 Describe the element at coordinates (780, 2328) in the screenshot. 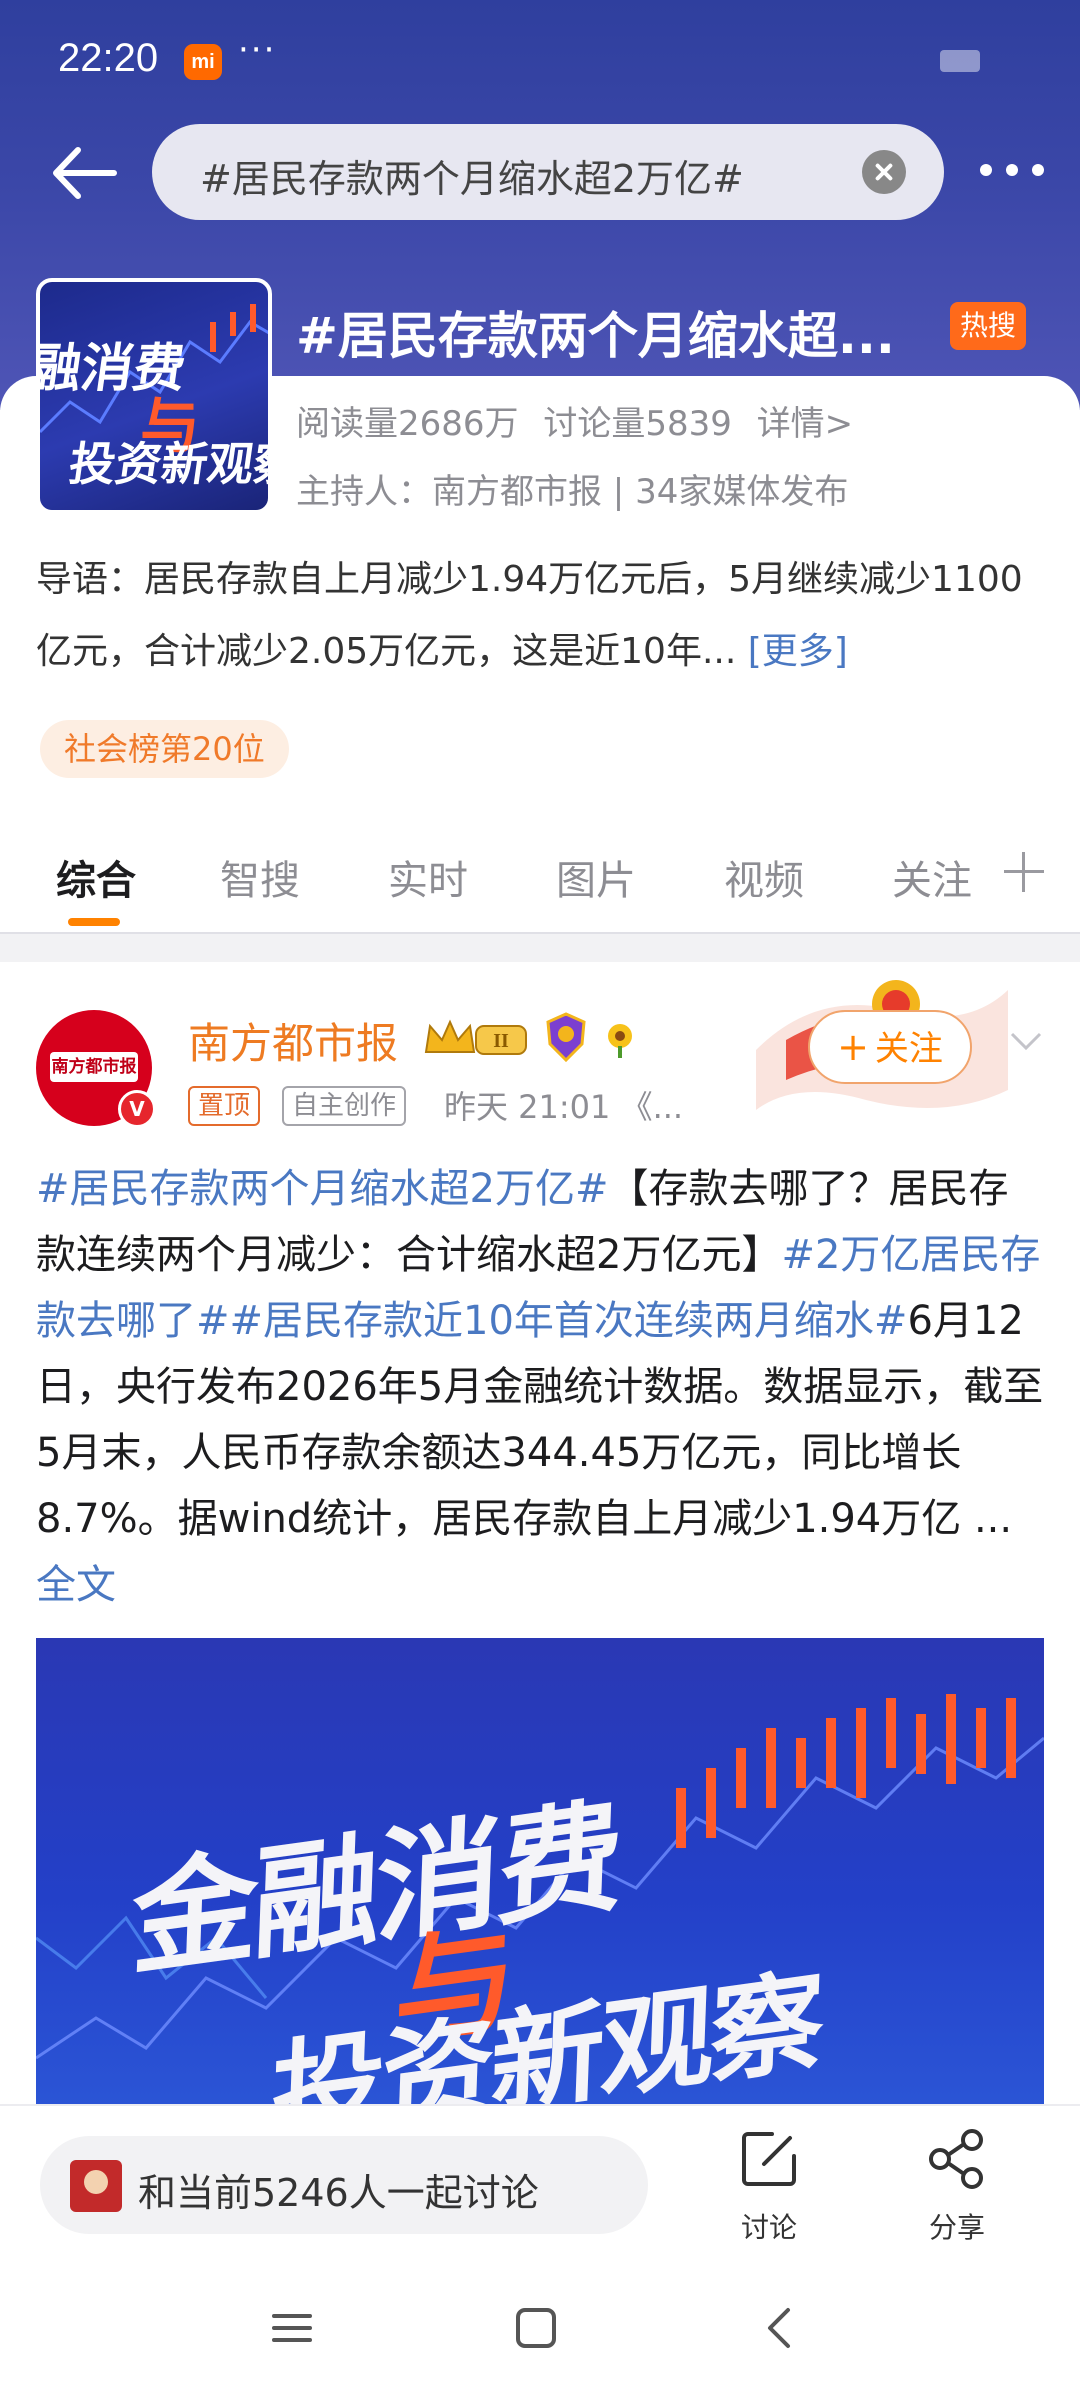

I see `system-back-icon` at that location.